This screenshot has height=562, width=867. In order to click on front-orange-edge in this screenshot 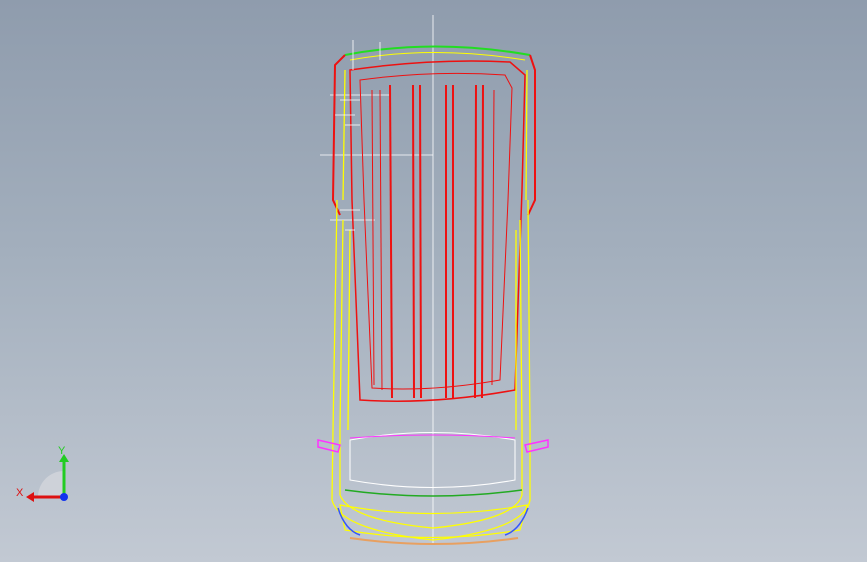, I will do `click(434, 541)`.